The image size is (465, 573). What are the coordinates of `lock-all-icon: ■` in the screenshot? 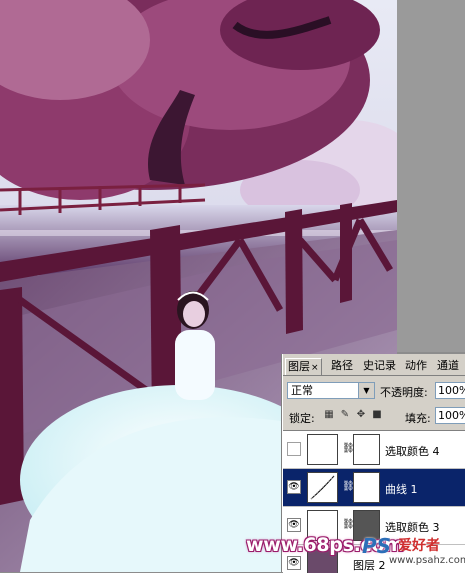 It's located at (377, 415).